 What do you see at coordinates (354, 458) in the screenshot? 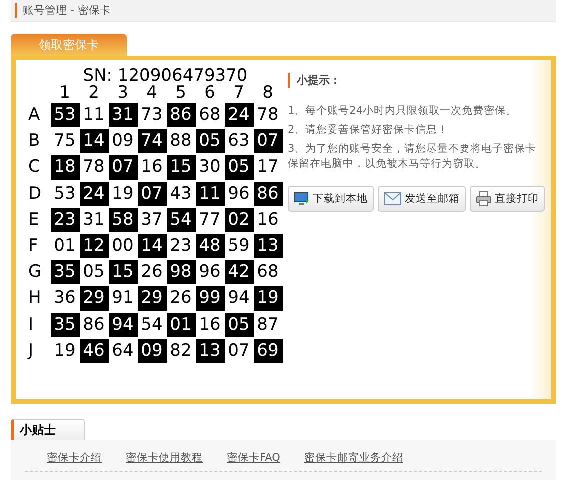
I see `help-link: 密保卡邮寄业务介绍` at bounding box center [354, 458].